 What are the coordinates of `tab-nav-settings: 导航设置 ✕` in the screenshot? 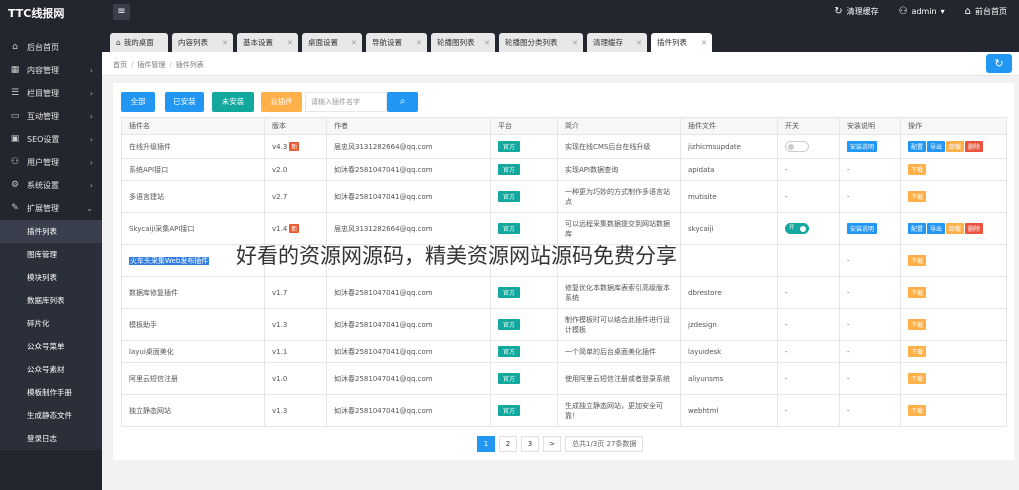 It's located at (396, 42).